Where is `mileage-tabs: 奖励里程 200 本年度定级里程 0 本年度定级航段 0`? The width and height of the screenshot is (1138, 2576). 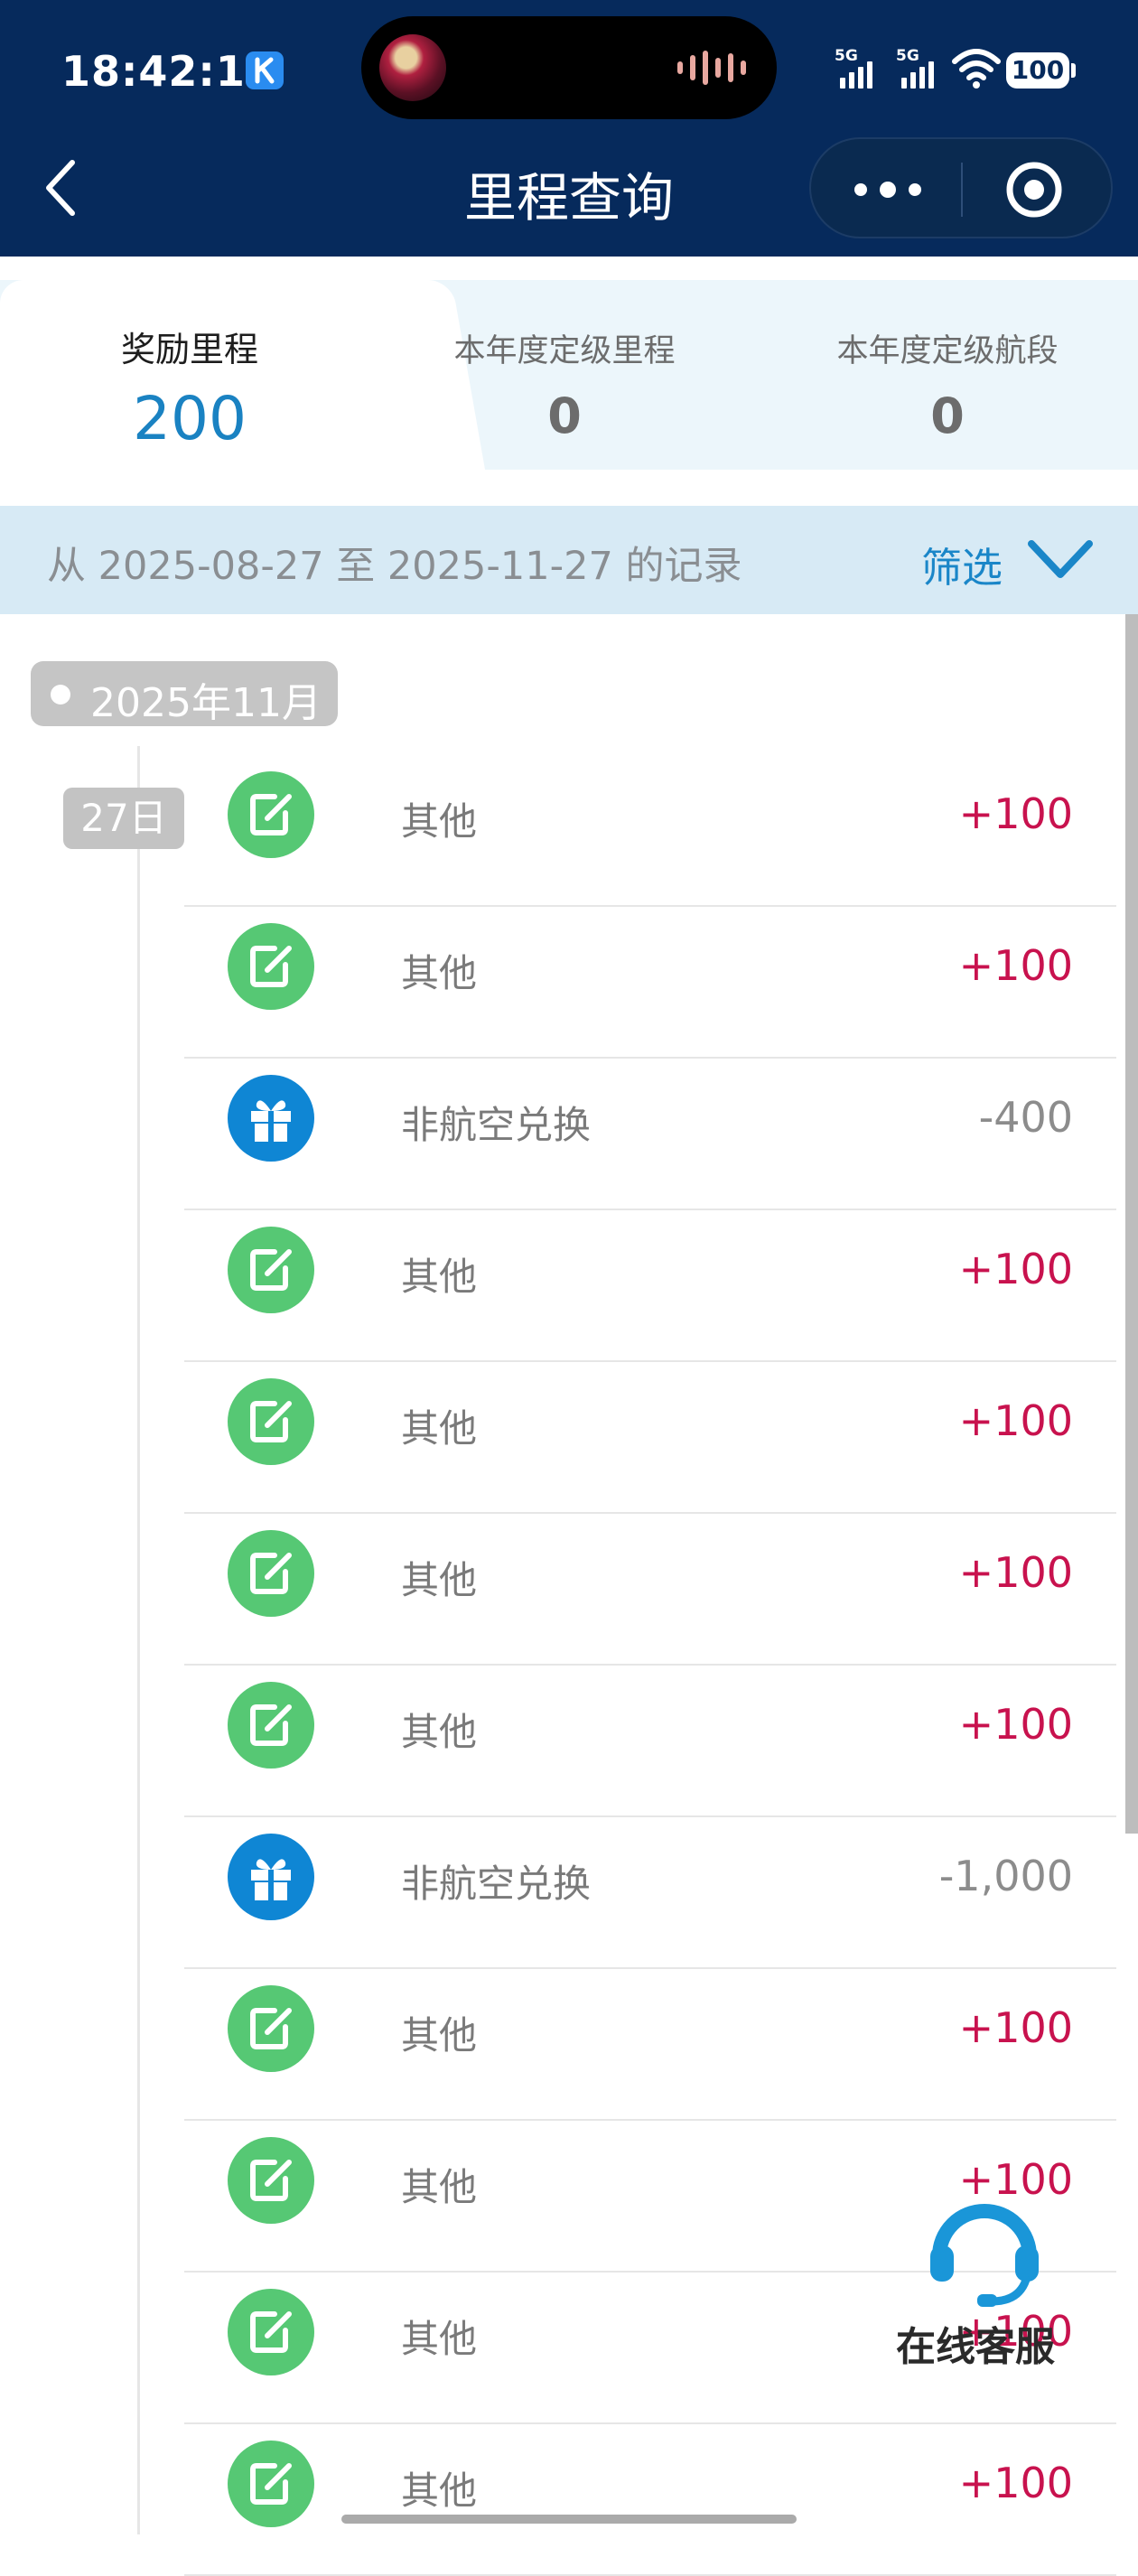 mileage-tabs: 奖励里程 200 本年度定级里程 0 本年度定级航段 0 is located at coordinates (569, 367).